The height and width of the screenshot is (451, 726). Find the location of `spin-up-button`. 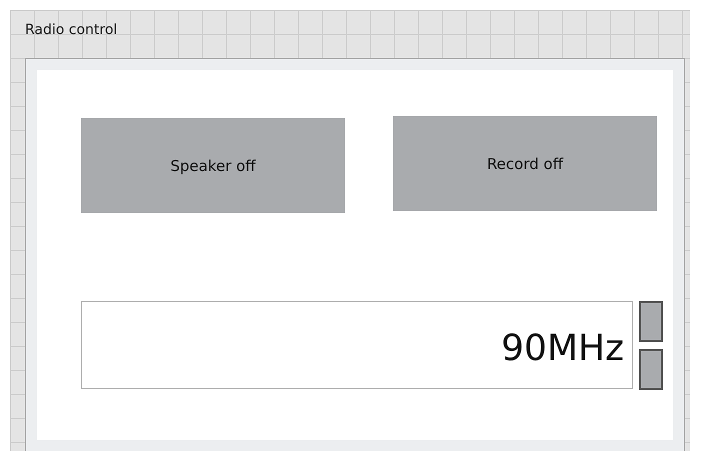

spin-up-button is located at coordinates (651, 321).